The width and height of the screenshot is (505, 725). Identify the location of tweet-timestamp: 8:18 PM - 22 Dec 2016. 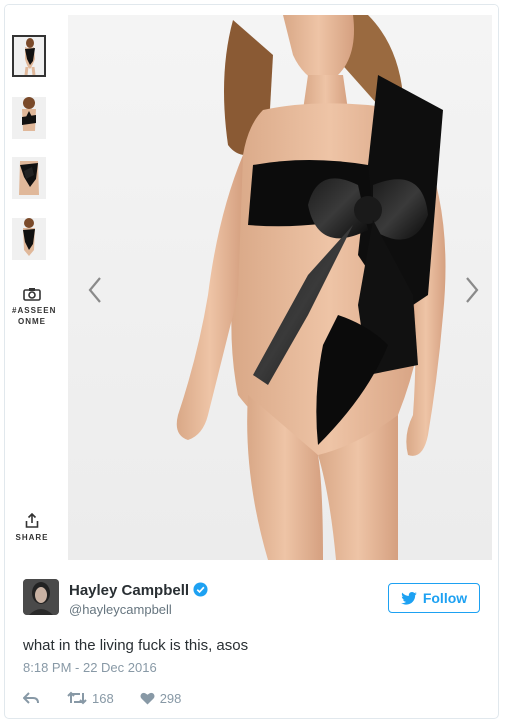
(90, 667).